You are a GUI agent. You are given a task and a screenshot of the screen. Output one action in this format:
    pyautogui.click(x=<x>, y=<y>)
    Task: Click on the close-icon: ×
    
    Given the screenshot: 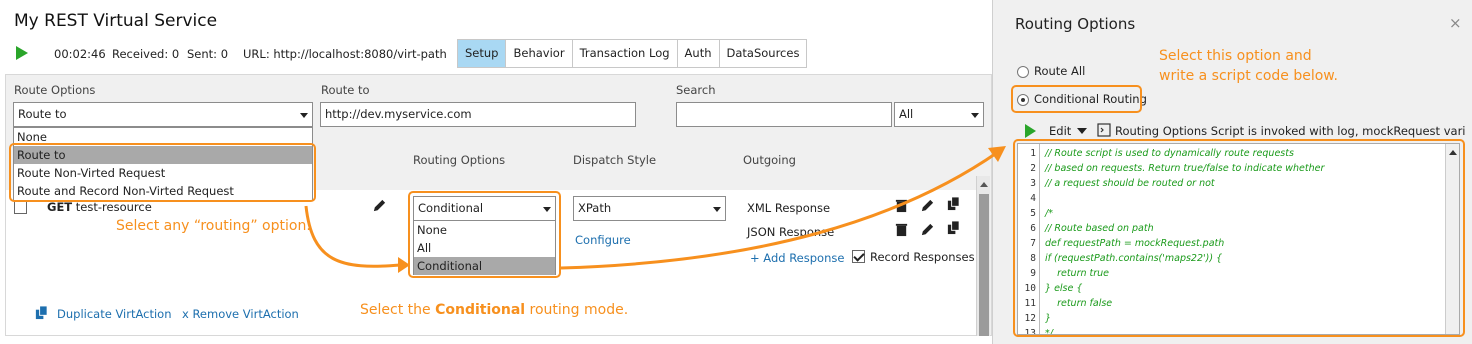 What is the action you would take?
    pyautogui.click(x=1455, y=23)
    